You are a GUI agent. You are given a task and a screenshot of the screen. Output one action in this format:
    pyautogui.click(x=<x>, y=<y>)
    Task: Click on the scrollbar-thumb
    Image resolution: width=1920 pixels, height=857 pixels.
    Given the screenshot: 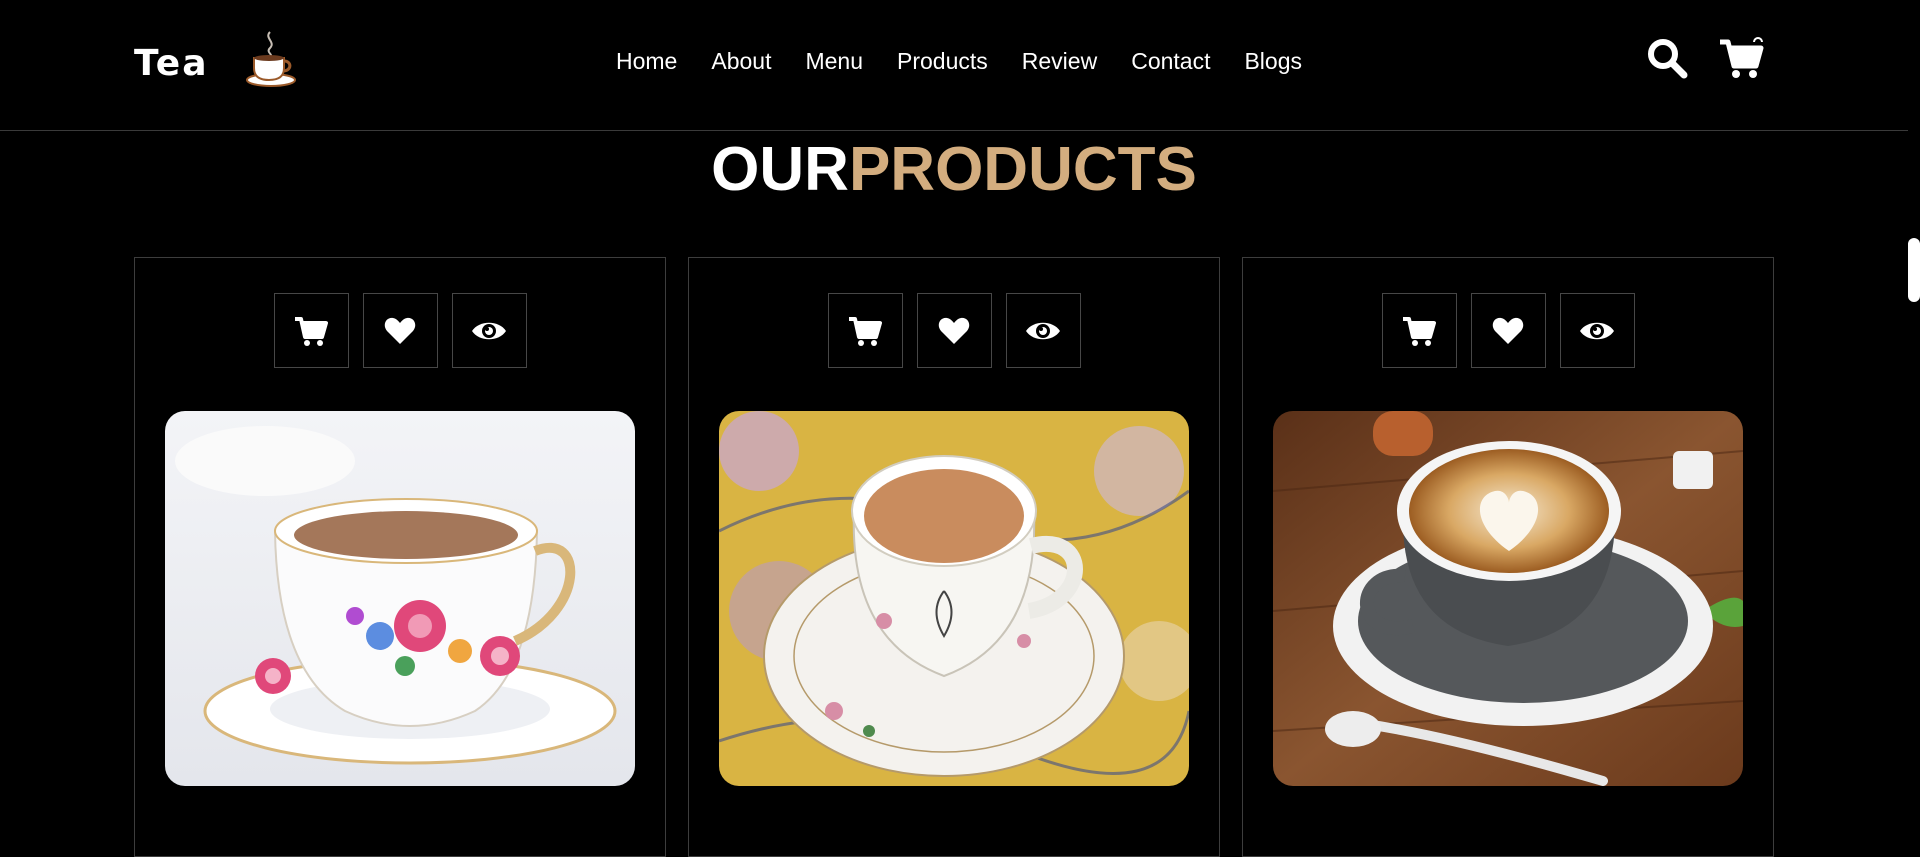 What is the action you would take?
    pyautogui.click(x=1914, y=270)
    